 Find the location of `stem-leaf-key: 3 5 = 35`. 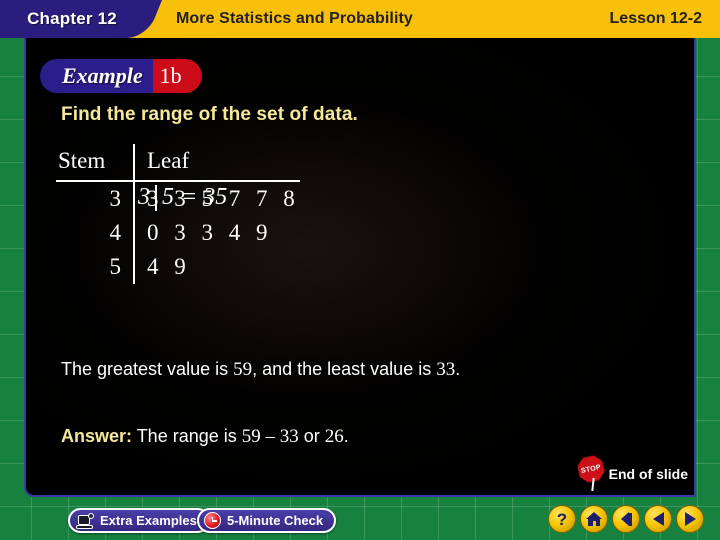

stem-leaf-key: 3 5 = 35 is located at coordinates (182, 197).